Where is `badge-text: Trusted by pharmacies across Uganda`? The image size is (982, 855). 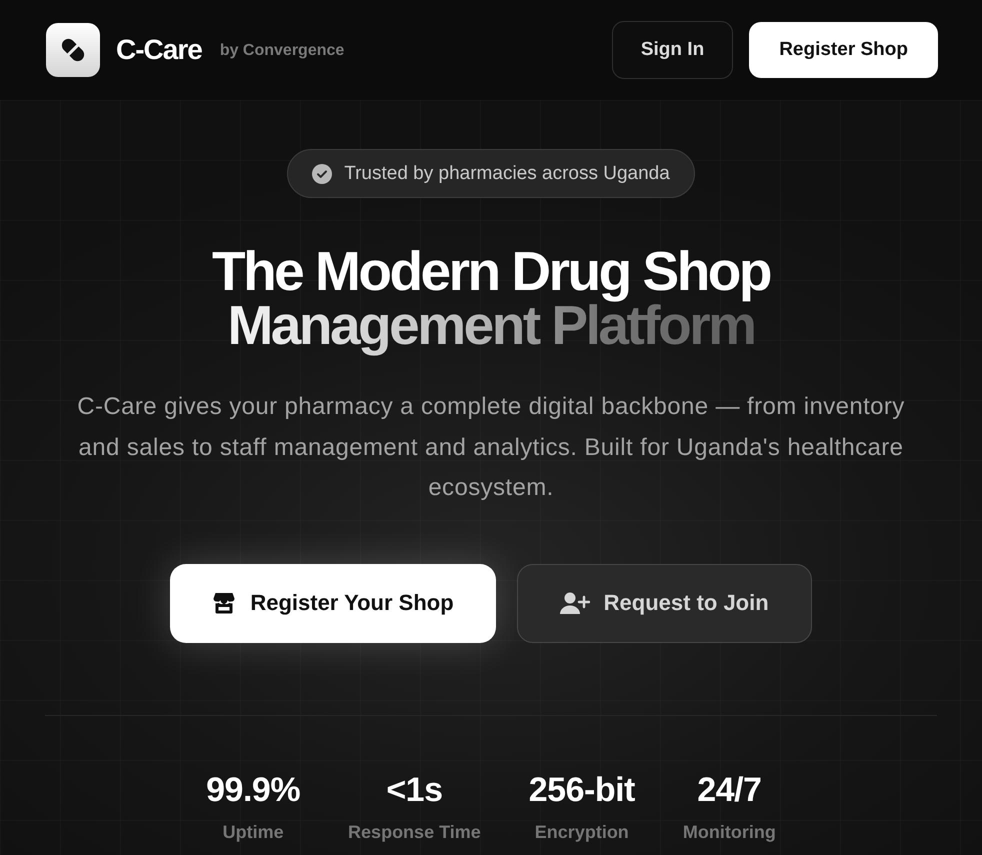
badge-text: Trusted by pharmacies across Uganda is located at coordinates (507, 173).